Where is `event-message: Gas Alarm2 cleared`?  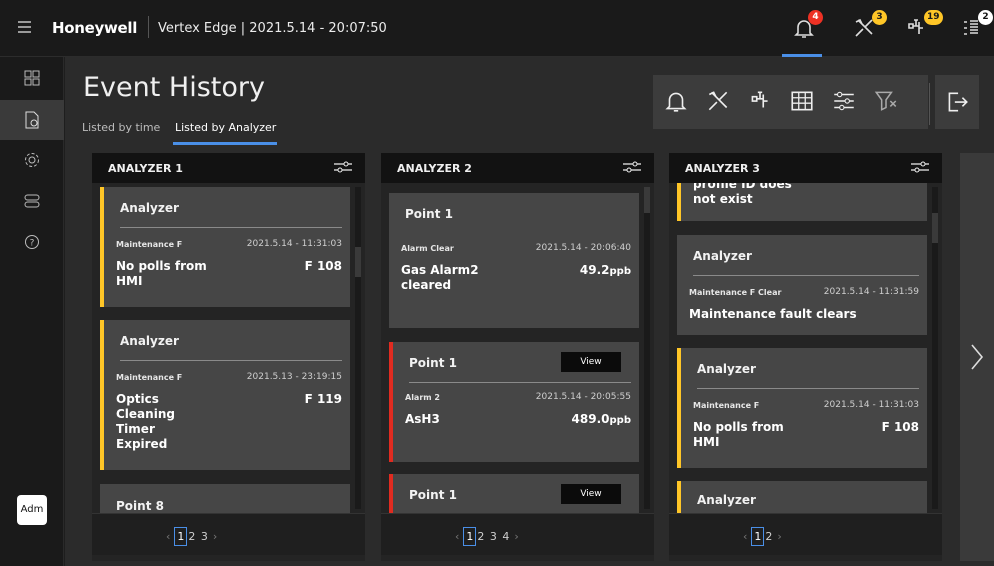
event-message: Gas Alarm2 cleared is located at coordinates (440, 277).